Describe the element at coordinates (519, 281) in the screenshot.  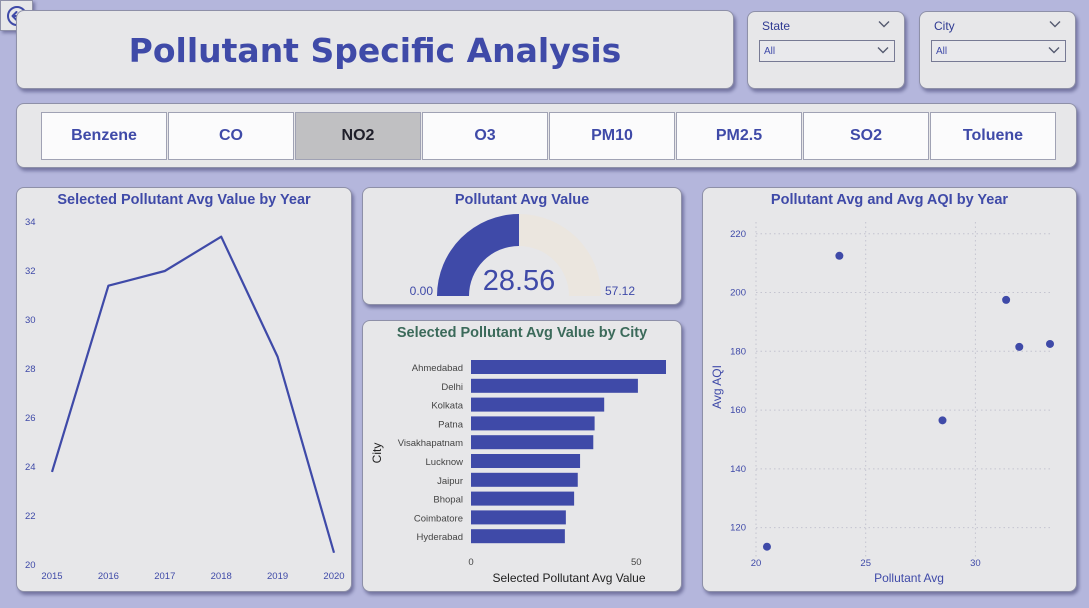
I see `gauge-value: 28.56` at that location.